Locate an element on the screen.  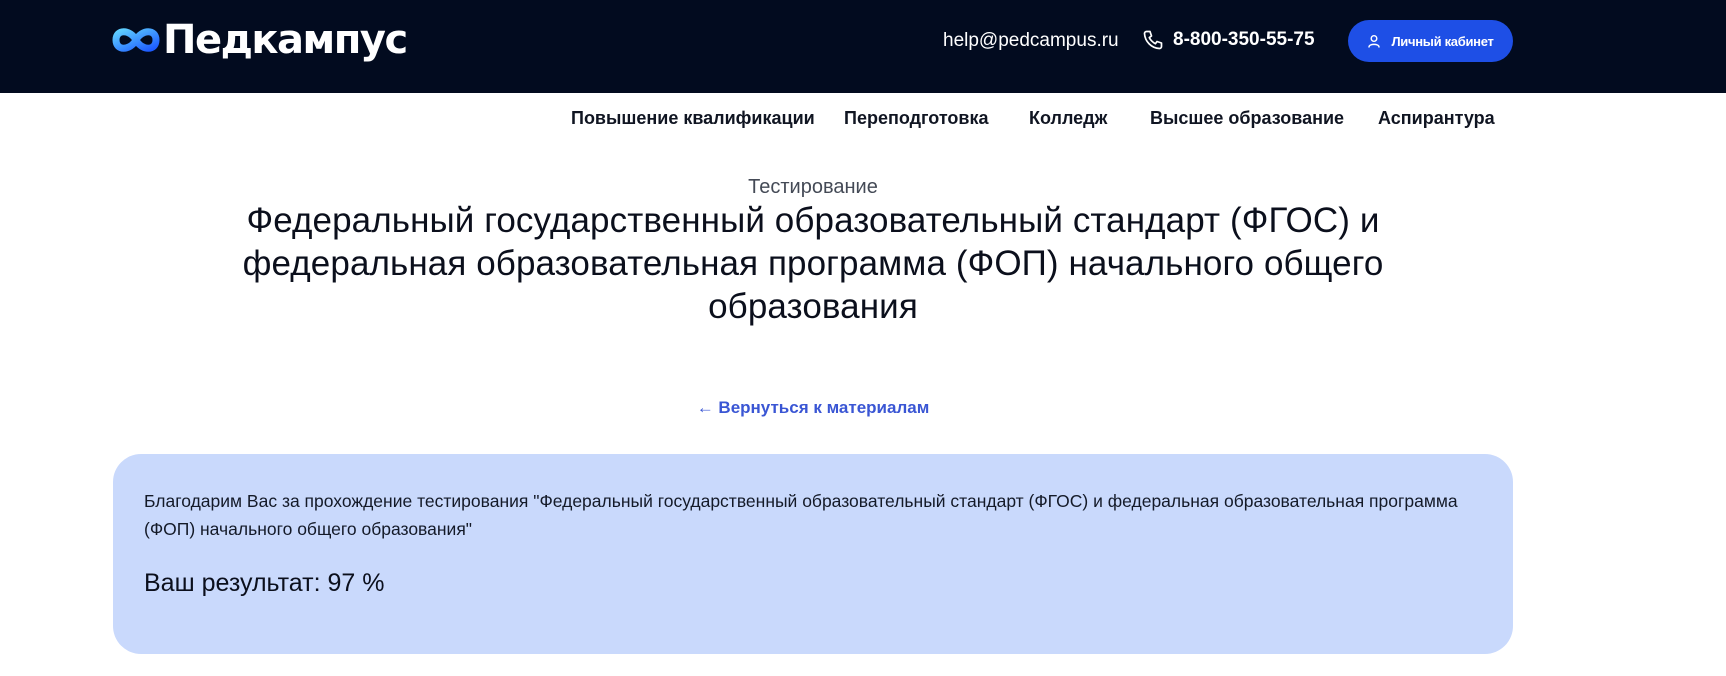
personal-account-label: Личный кабинет is located at coordinates (1442, 41).